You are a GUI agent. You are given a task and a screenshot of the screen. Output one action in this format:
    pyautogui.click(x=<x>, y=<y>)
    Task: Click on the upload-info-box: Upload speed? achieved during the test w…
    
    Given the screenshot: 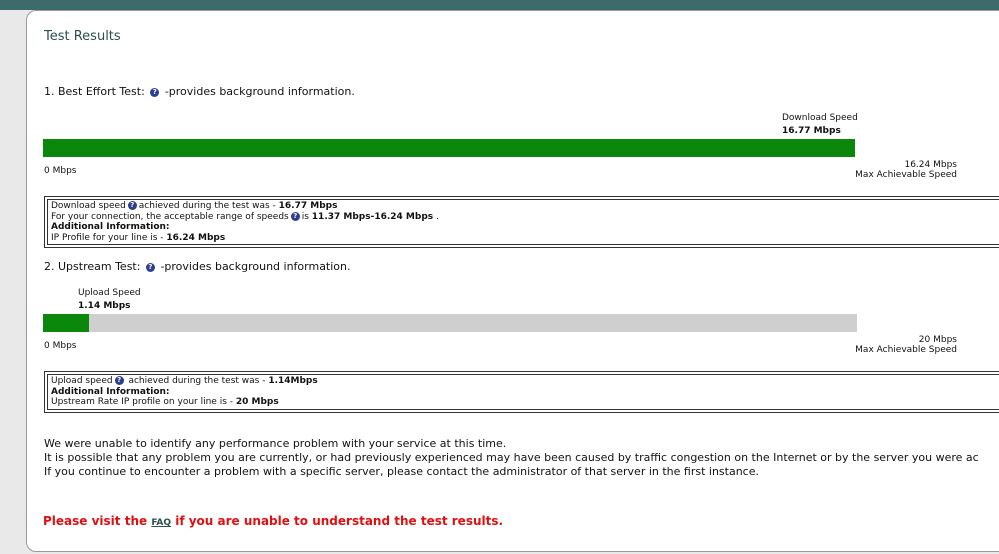 What is the action you would take?
    pyautogui.click(x=521, y=392)
    